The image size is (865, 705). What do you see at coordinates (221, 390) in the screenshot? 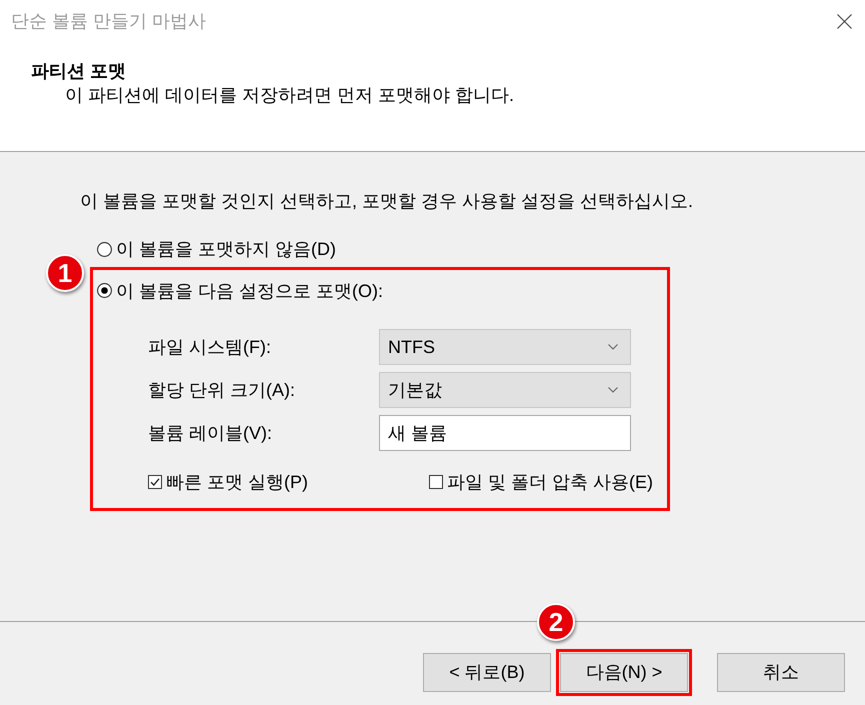
I see `field-label: 할당 단위 크기(A):` at bounding box center [221, 390].